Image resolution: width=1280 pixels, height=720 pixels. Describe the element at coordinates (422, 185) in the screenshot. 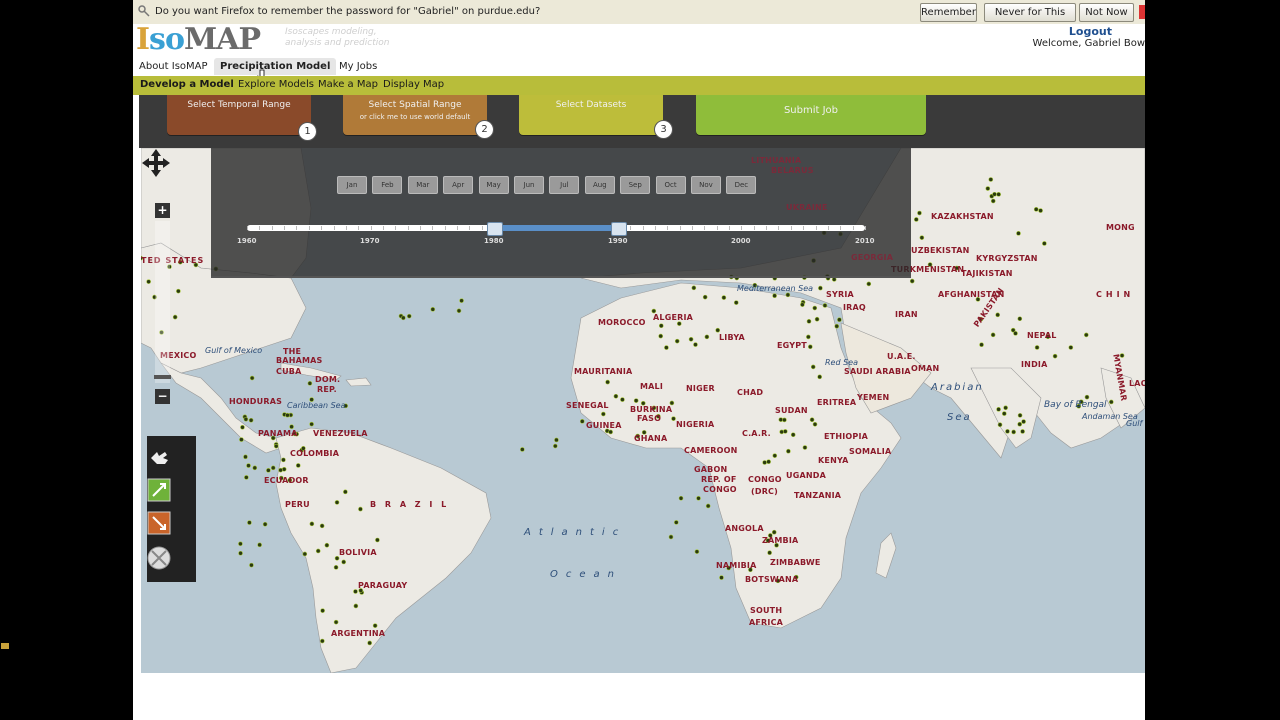

I see `month-button-mar: Mar` at that location.